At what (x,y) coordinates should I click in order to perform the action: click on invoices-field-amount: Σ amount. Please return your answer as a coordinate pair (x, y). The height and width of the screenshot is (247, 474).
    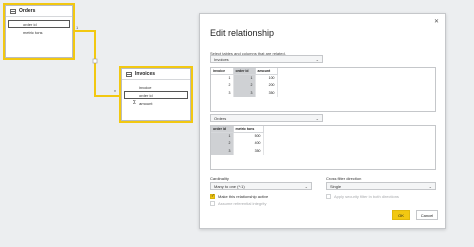
    Looking at the image, I should click on (156, 103).